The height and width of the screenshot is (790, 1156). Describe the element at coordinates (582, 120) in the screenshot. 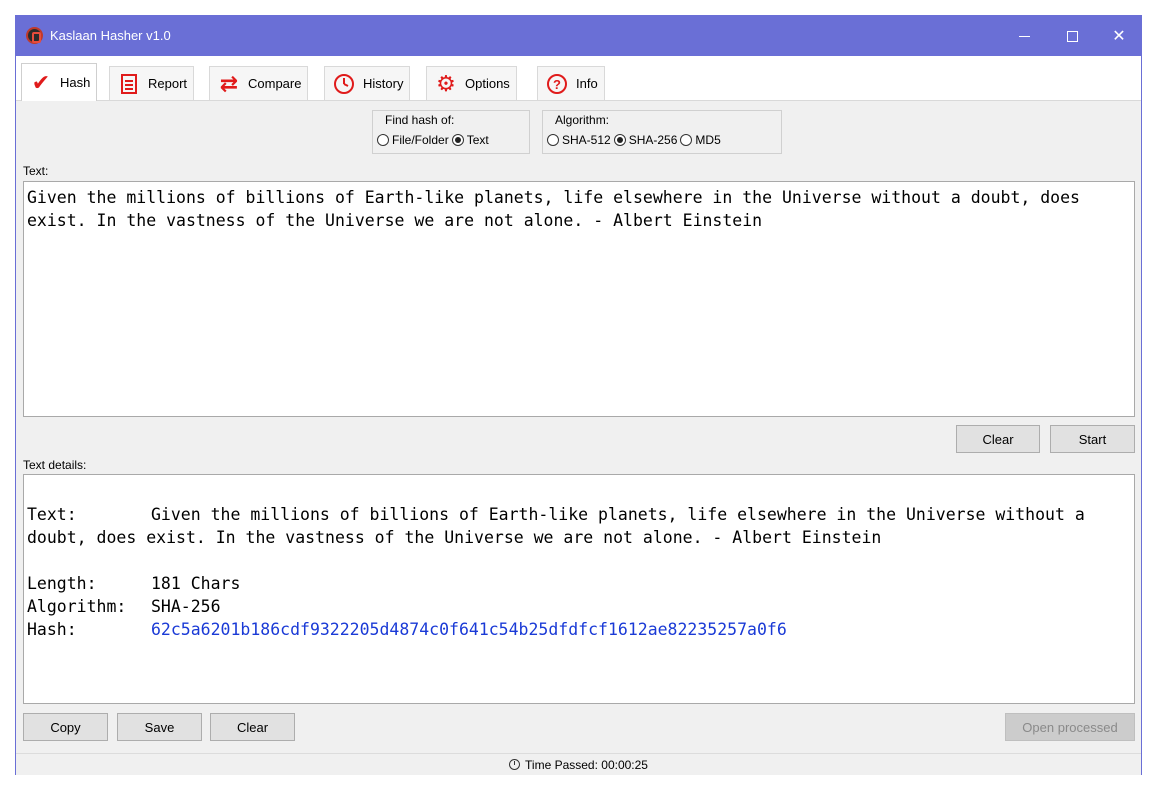

I see `algorithm-title: Algorithm:` at that location.